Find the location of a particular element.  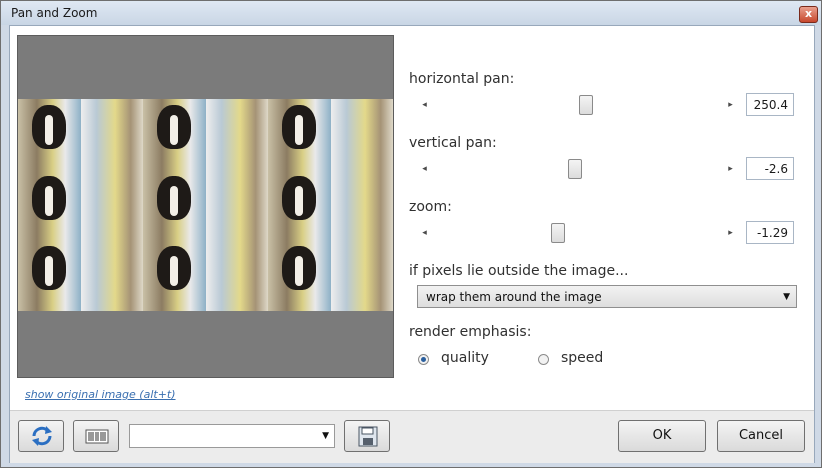

vertical-pan-slider: ◂ ▸ is located at coordinates (577, 169).